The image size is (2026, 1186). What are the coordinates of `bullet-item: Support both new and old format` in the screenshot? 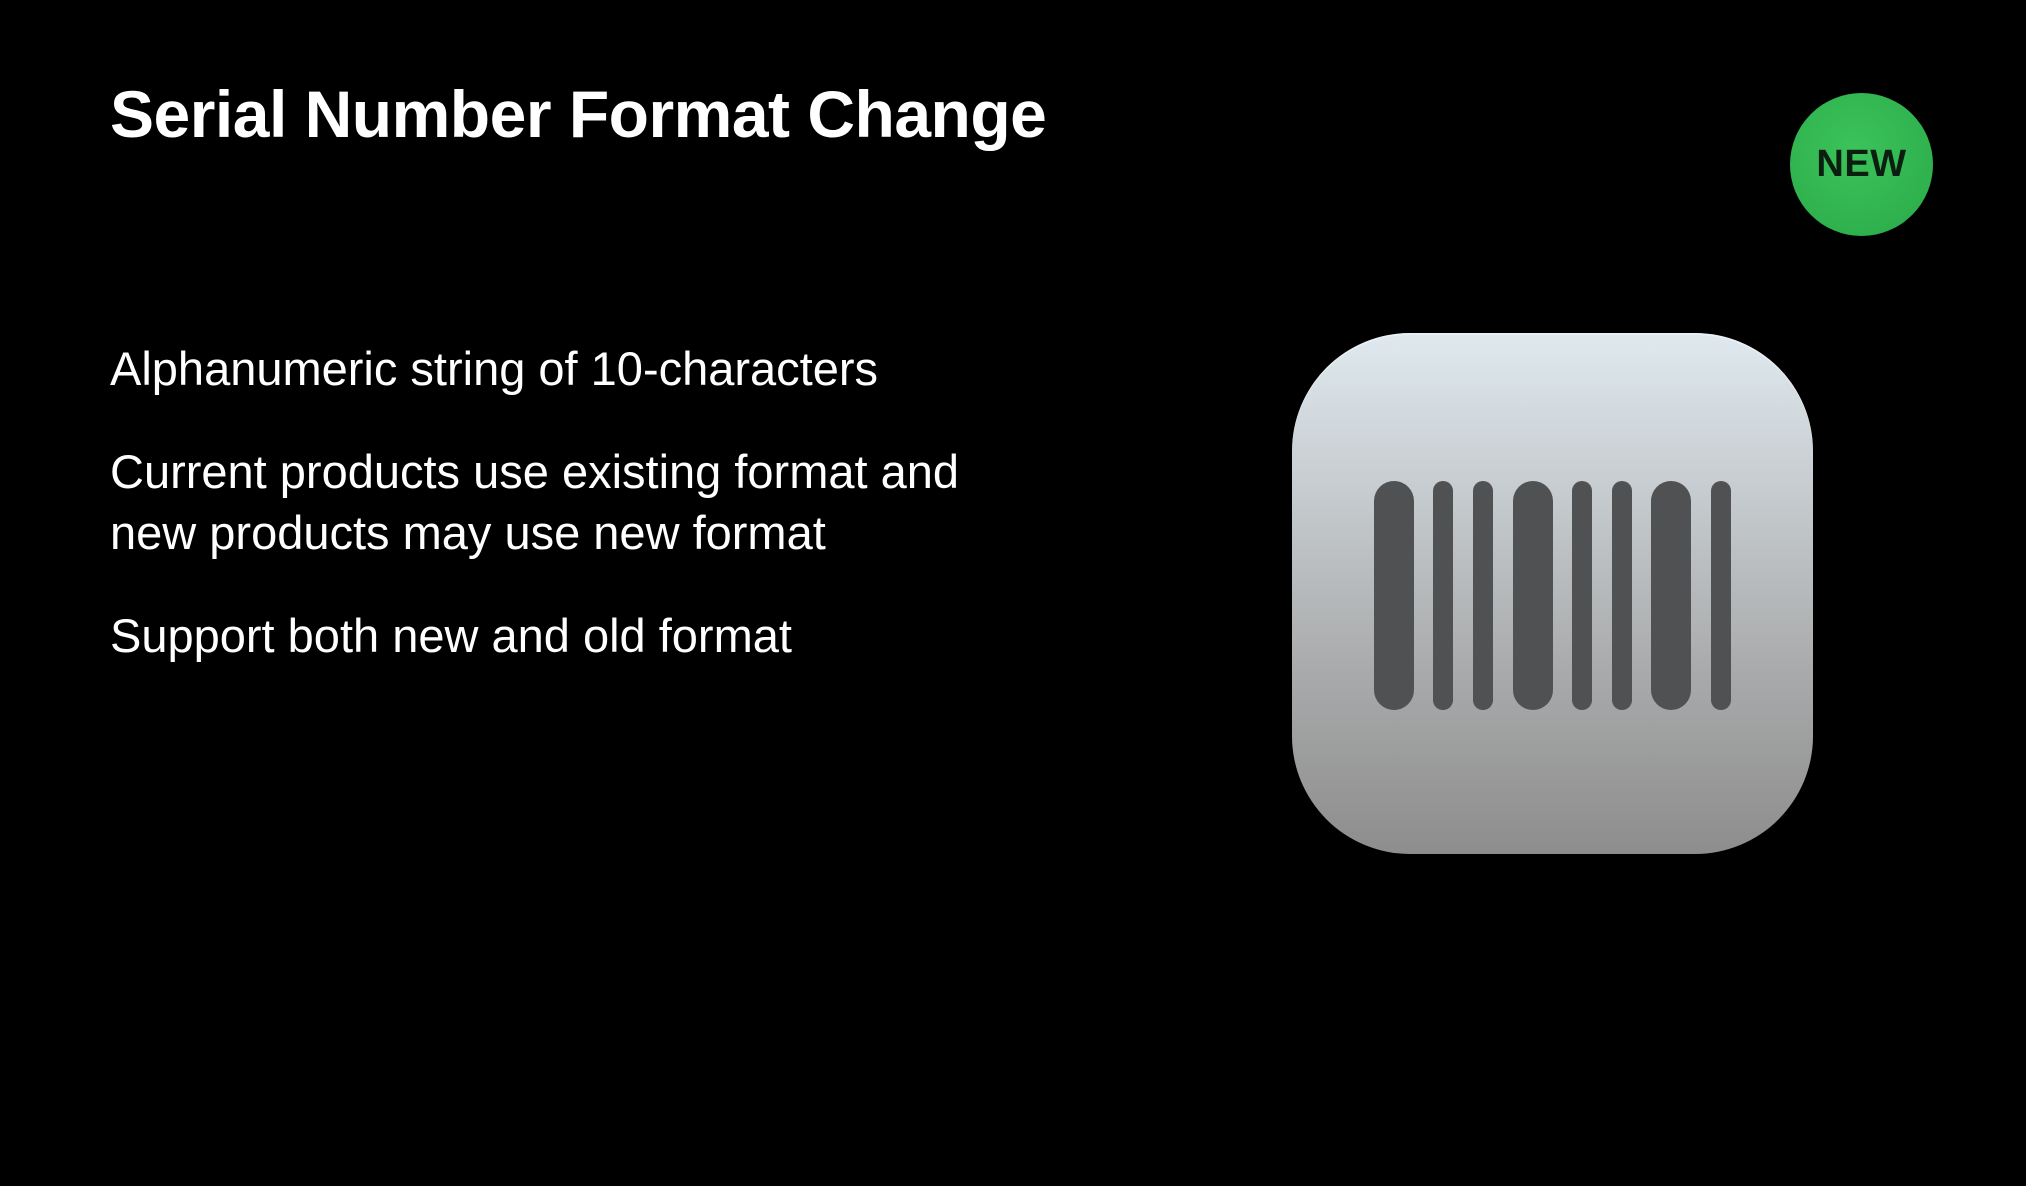 It's located at (451, 635).